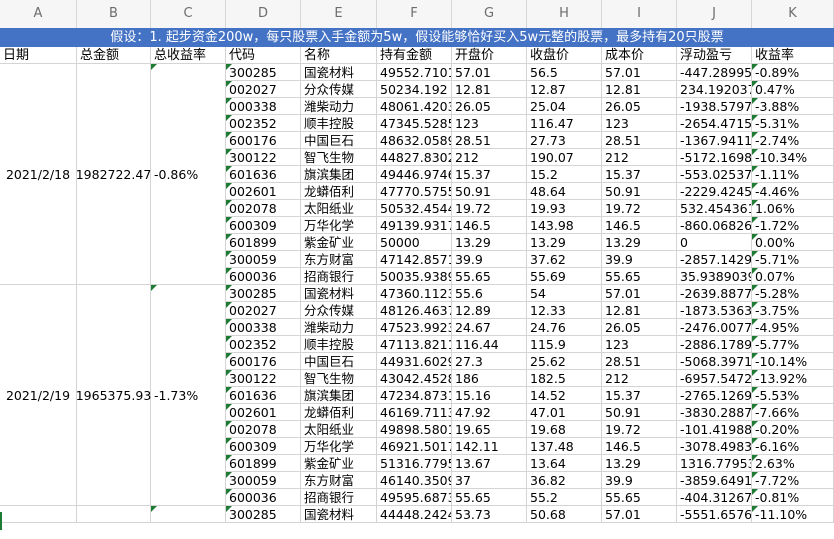 The image size is (834, 539). I want to click on cell-close: 12.33, so click(564, 310).